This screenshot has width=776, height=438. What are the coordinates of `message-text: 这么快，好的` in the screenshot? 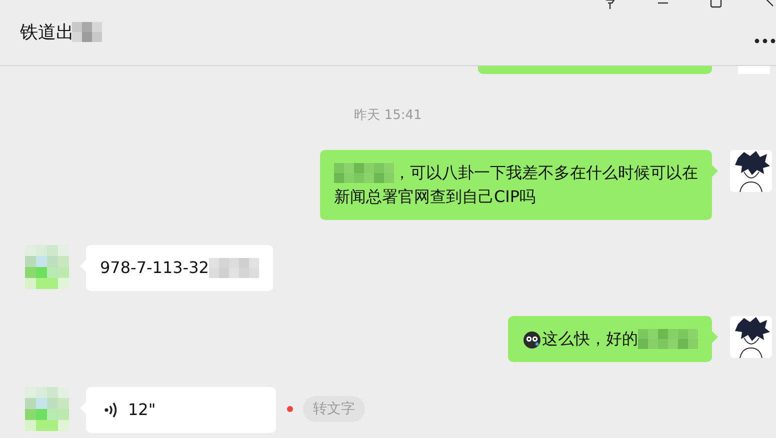 It's located at (590, 339).